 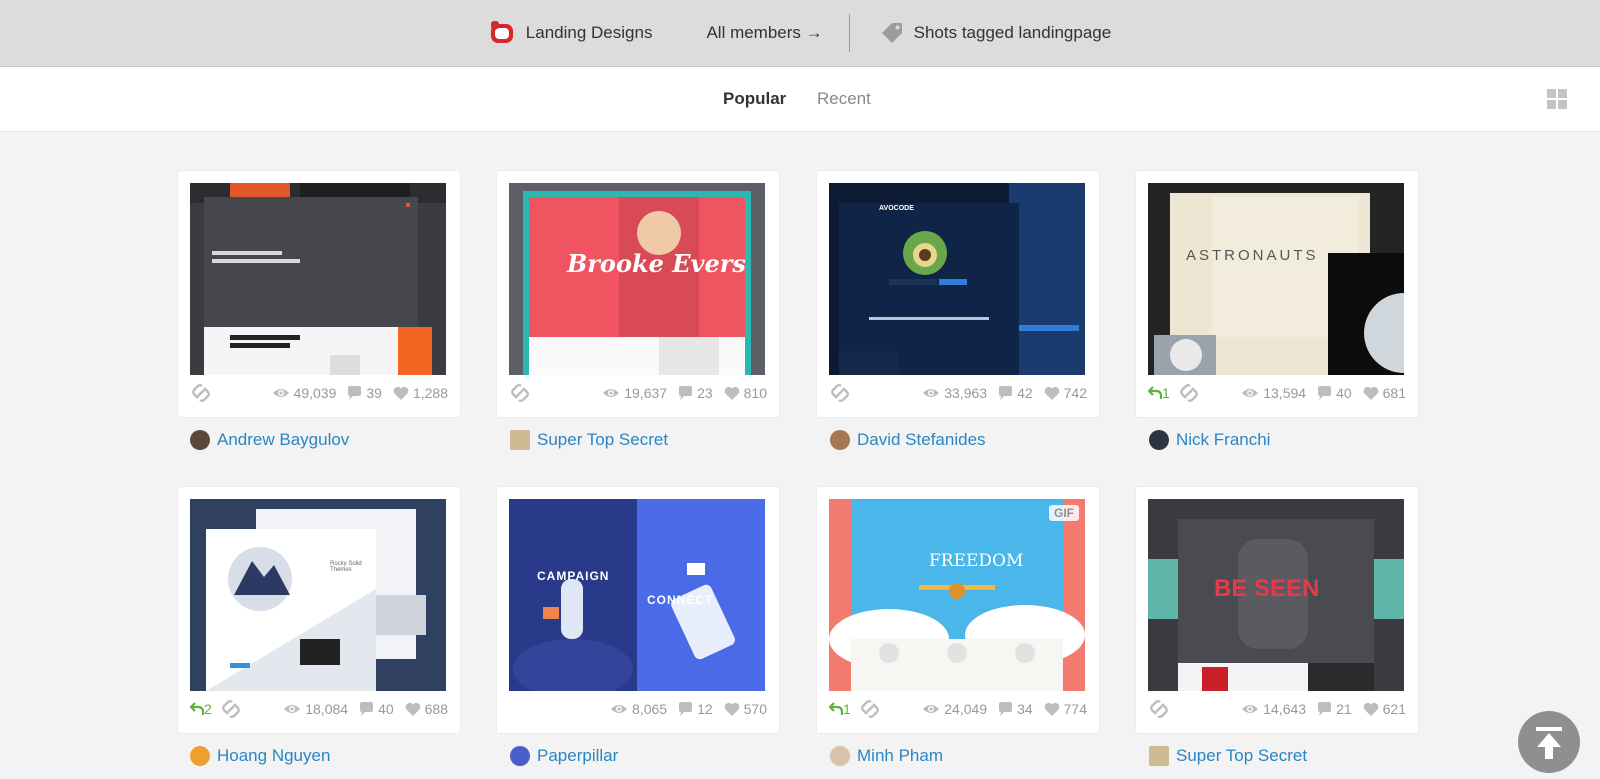 What do you see at coordinates (1334, 709) in the screenshot?
I see `comments-count: 21` at bounding box center [1334, 709].